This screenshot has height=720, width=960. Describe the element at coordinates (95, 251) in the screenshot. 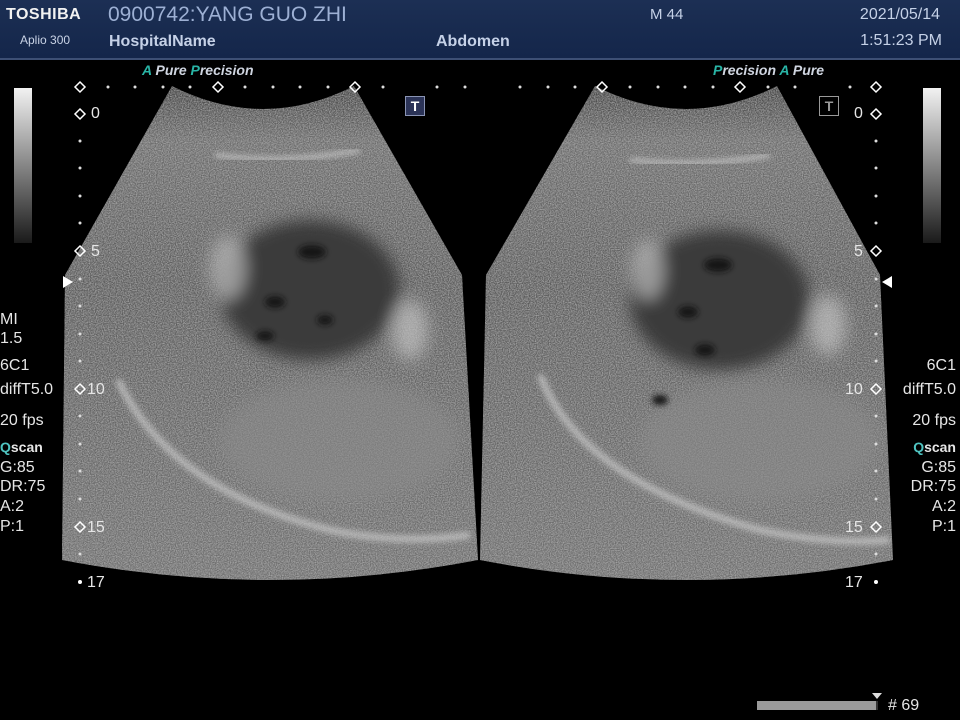

I see `depth-label-5-left: 5` at that location.